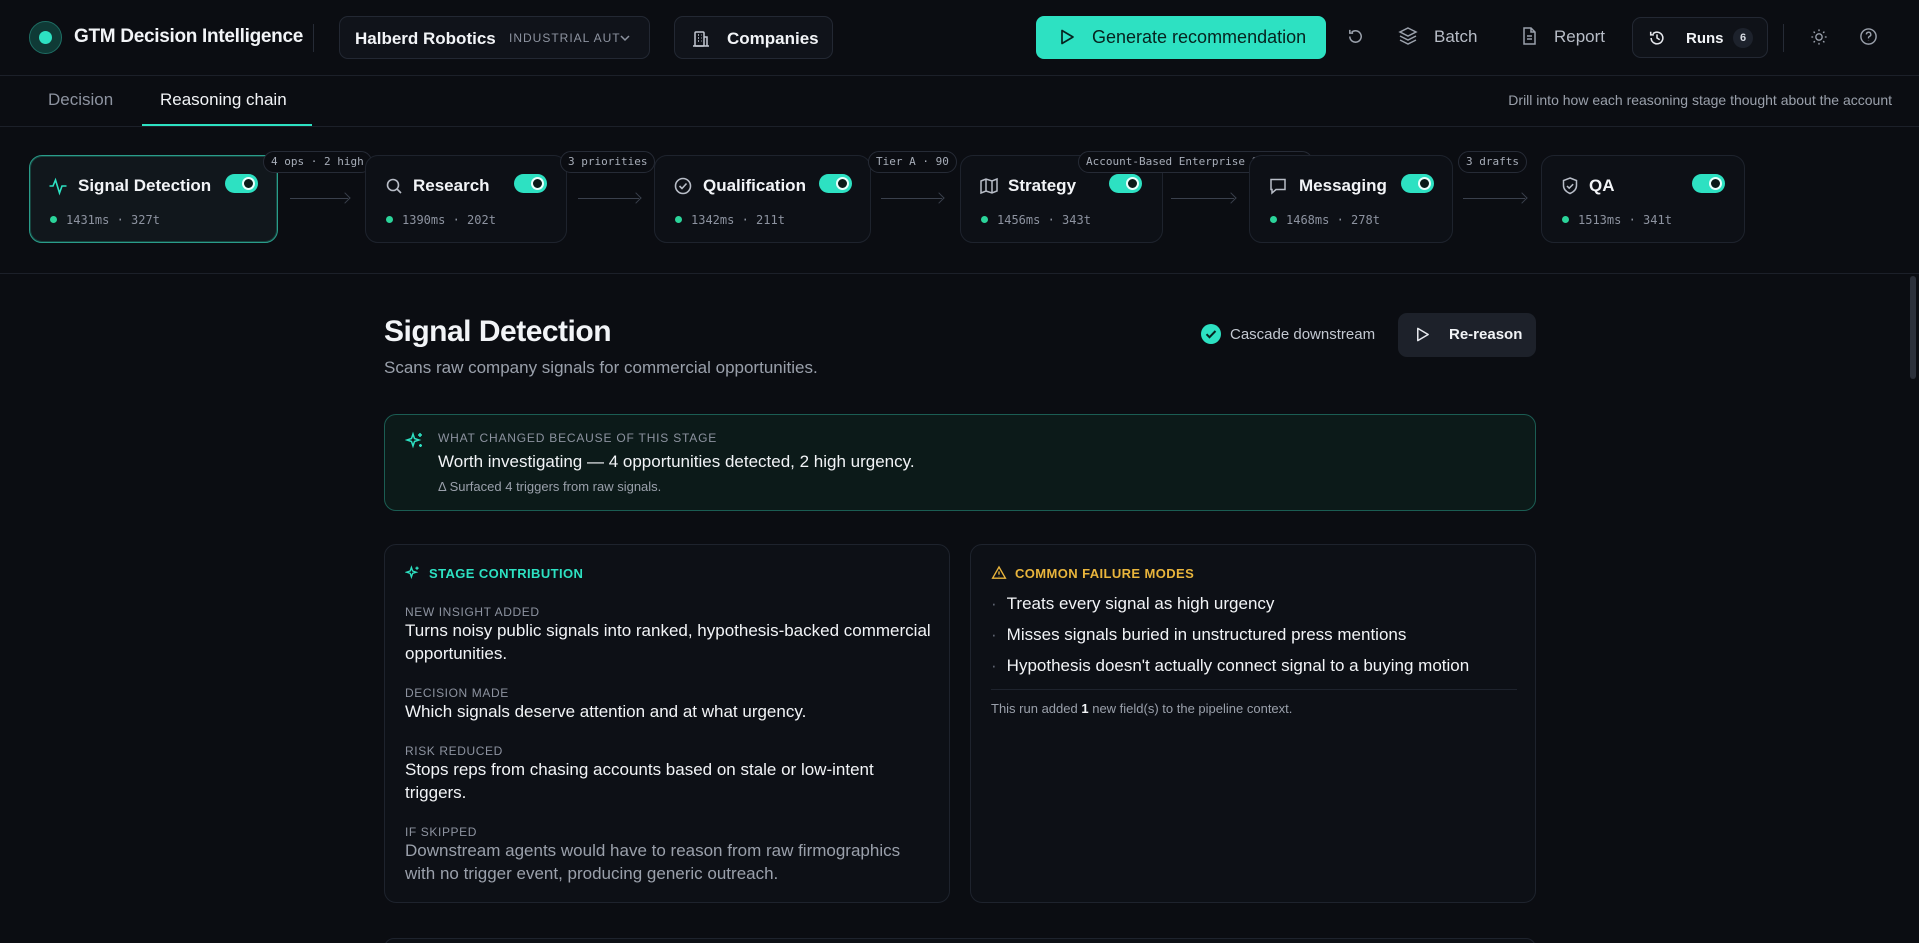 The width and height of the screenshot is (1919, 943). Describe the element at coordinates (1199, 37) in the screenshot. I see `generate-label: Generate recommendation` at that location.